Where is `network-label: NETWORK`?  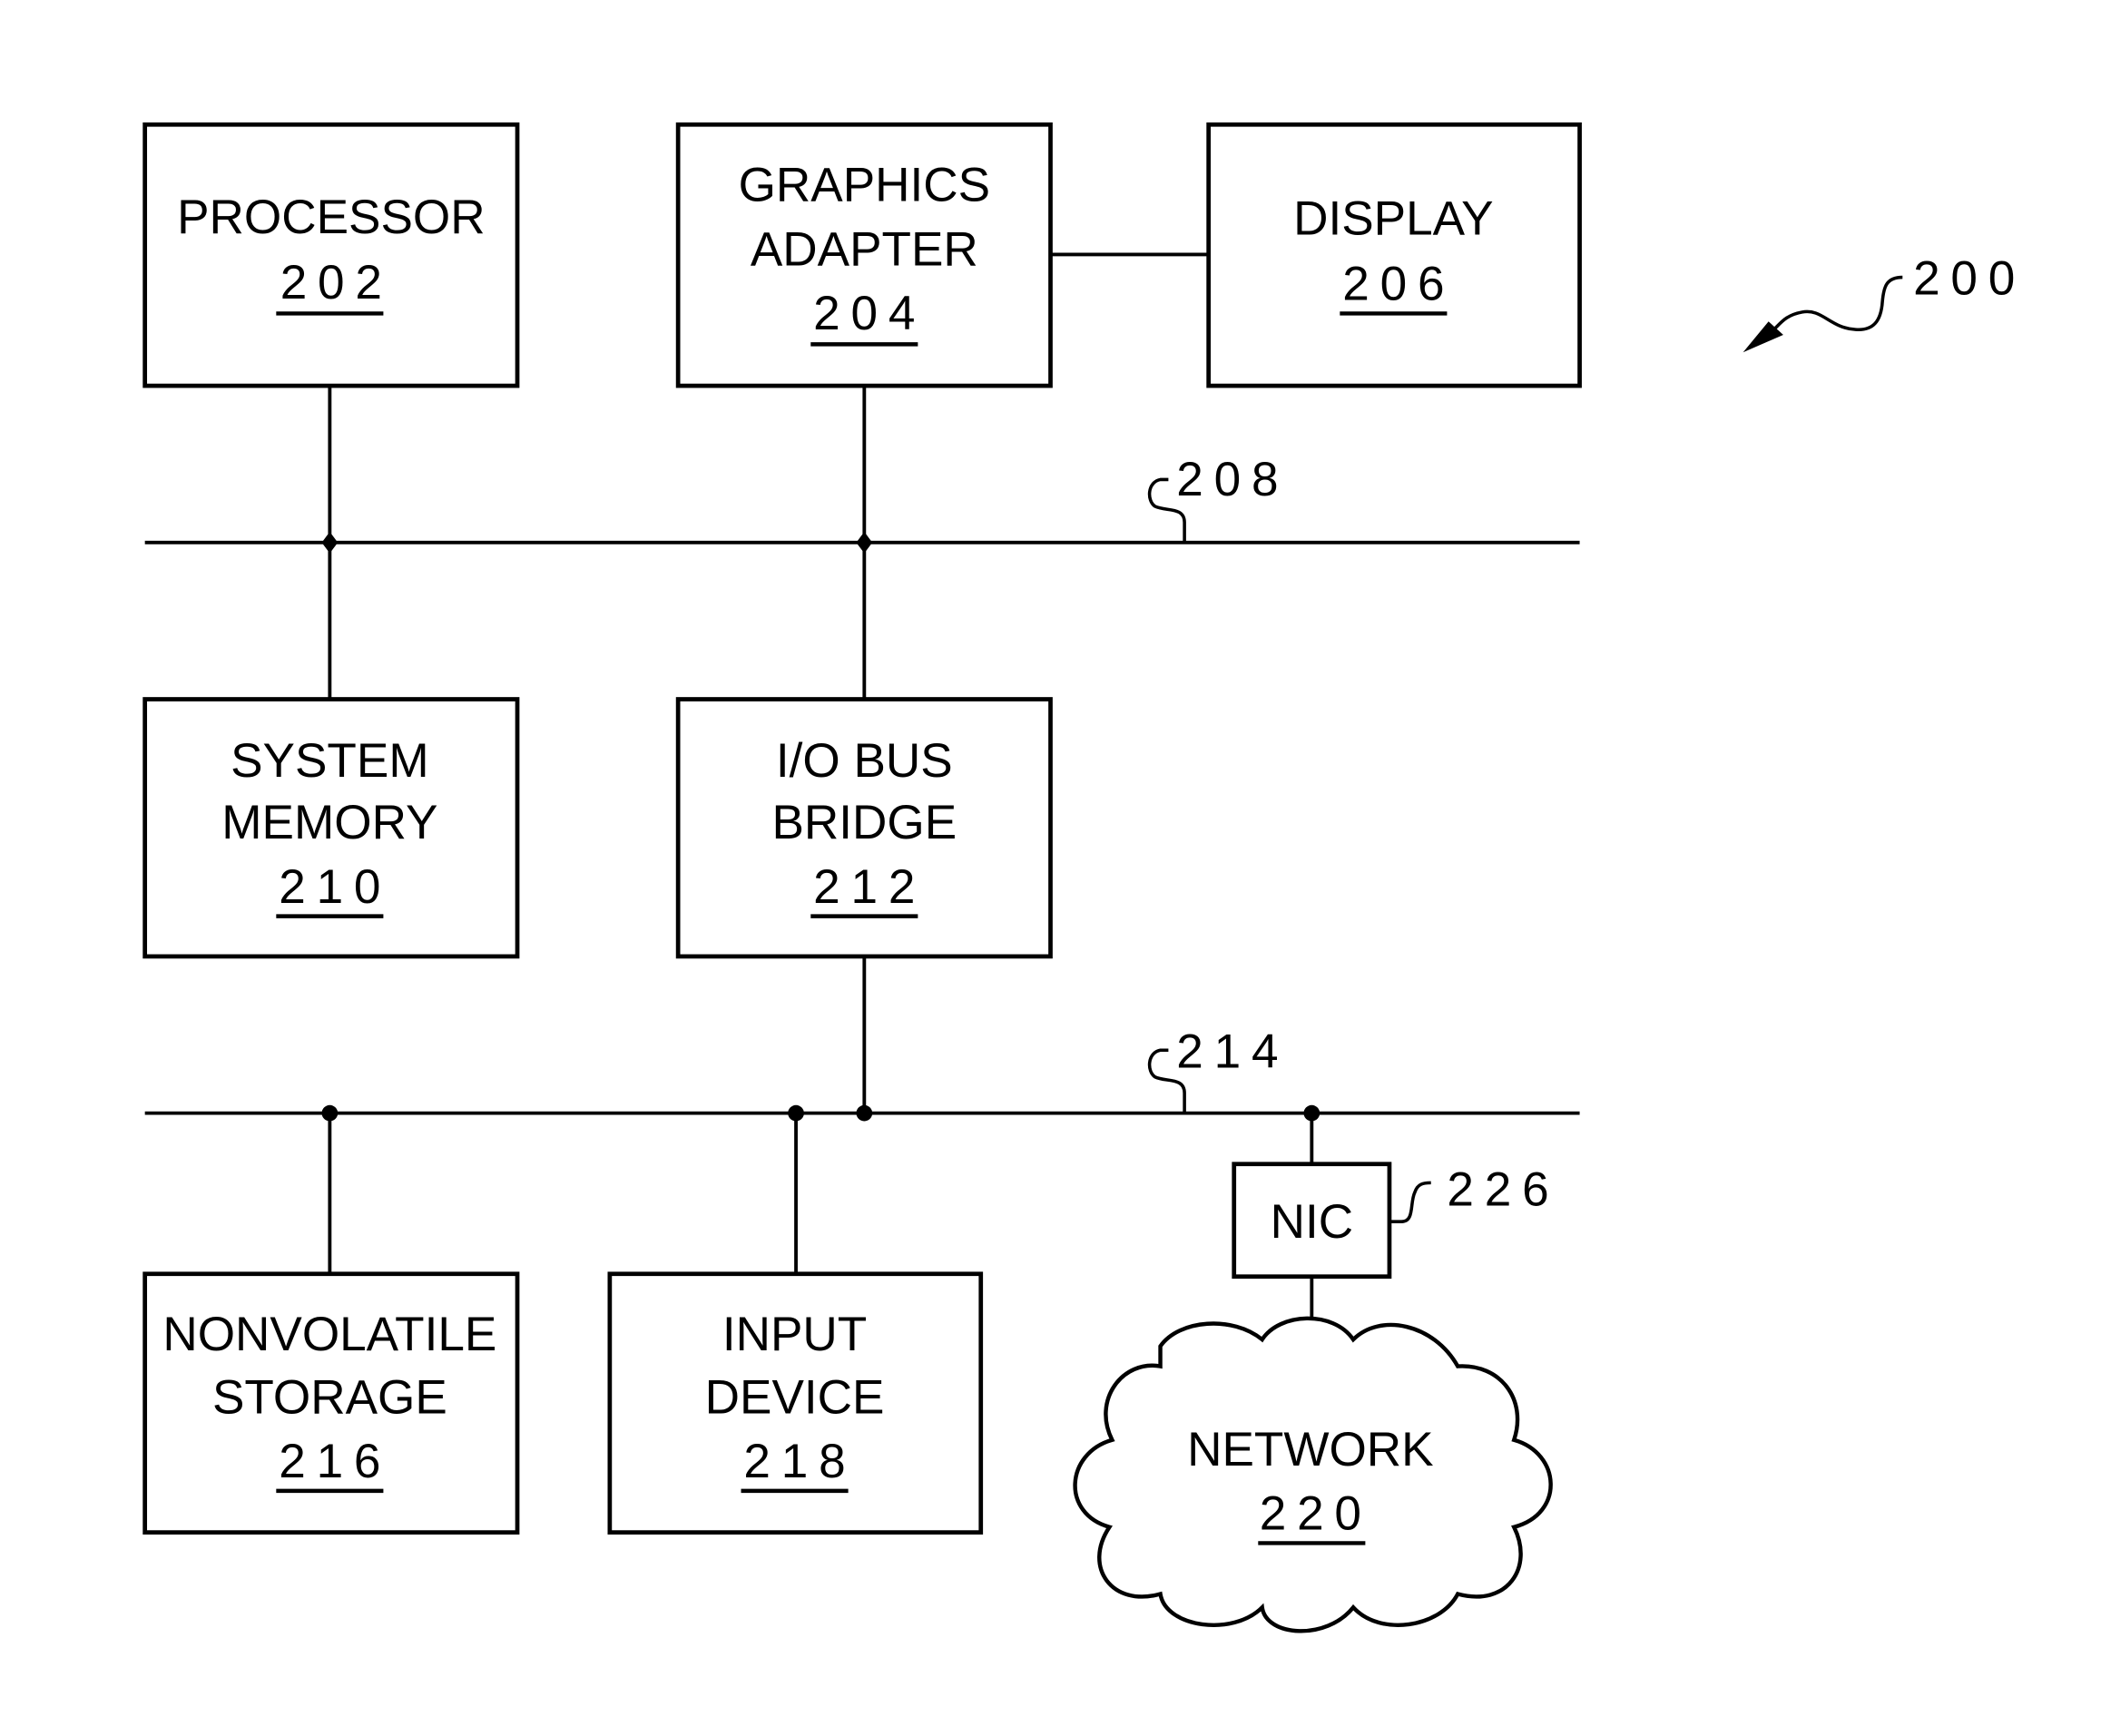
network-label: NETWORK is located at coordinates (1310, 1449).